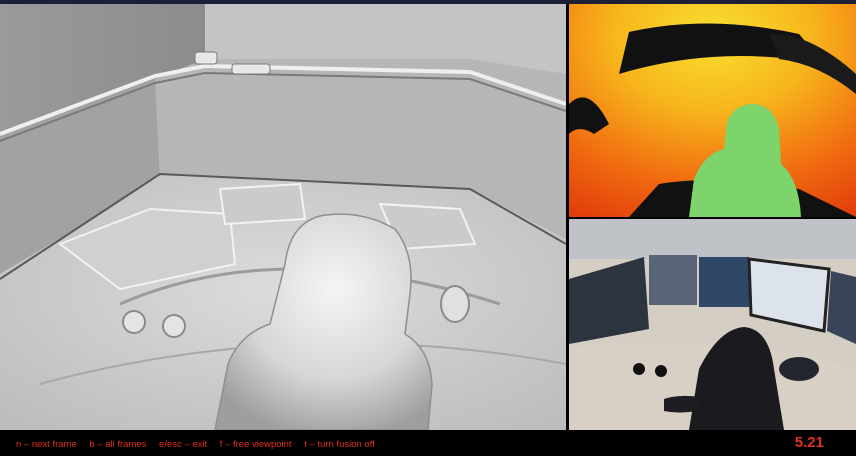 The height and width of the screenshot is (456, 856). I want to click on hint-turn-fusion-off: t – turn fusion off, so click(339, 444).